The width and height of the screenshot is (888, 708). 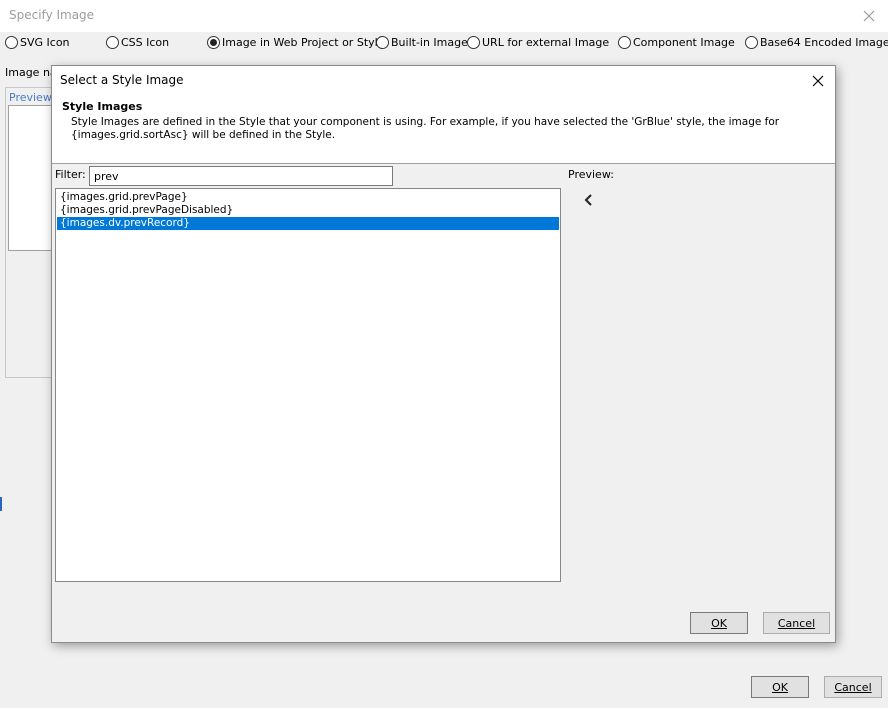 I want to click on outer-preview-box, so click(x=30, y=178).